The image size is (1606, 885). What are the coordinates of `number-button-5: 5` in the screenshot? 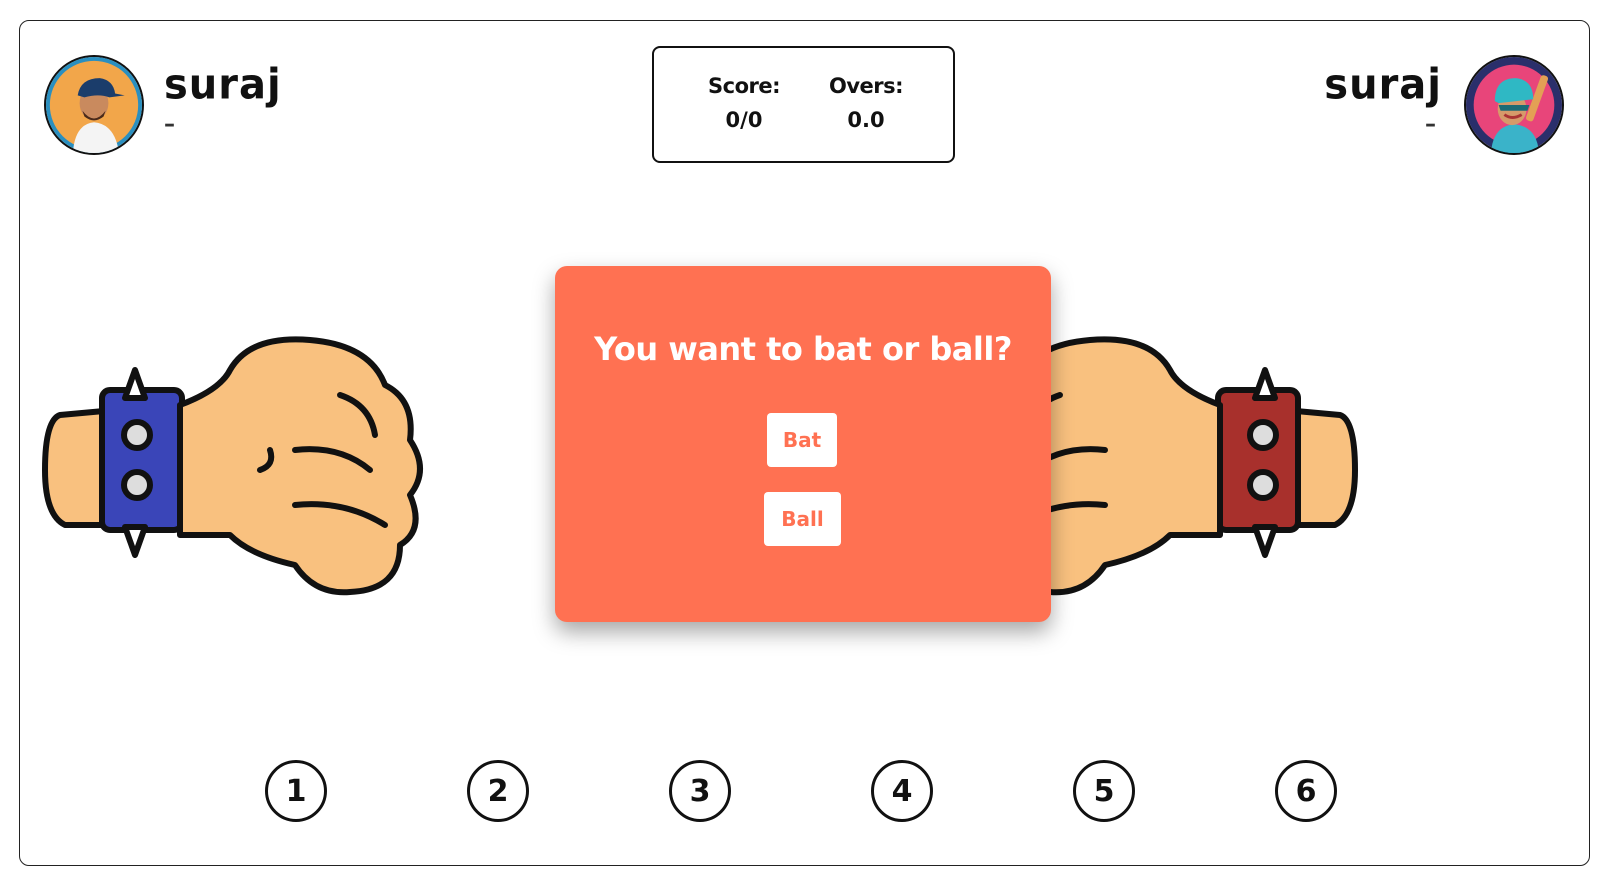 It's located at (1104, 791).